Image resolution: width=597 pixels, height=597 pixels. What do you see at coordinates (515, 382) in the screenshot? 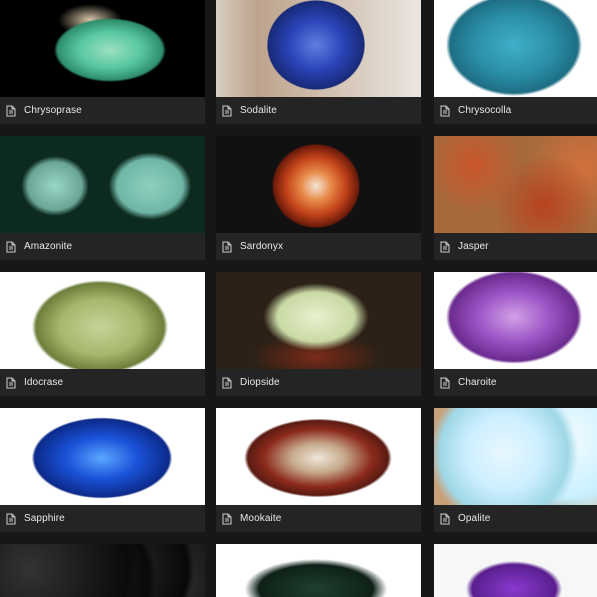
I see `card-caption: Charoite` at bounding box center [515, 382].